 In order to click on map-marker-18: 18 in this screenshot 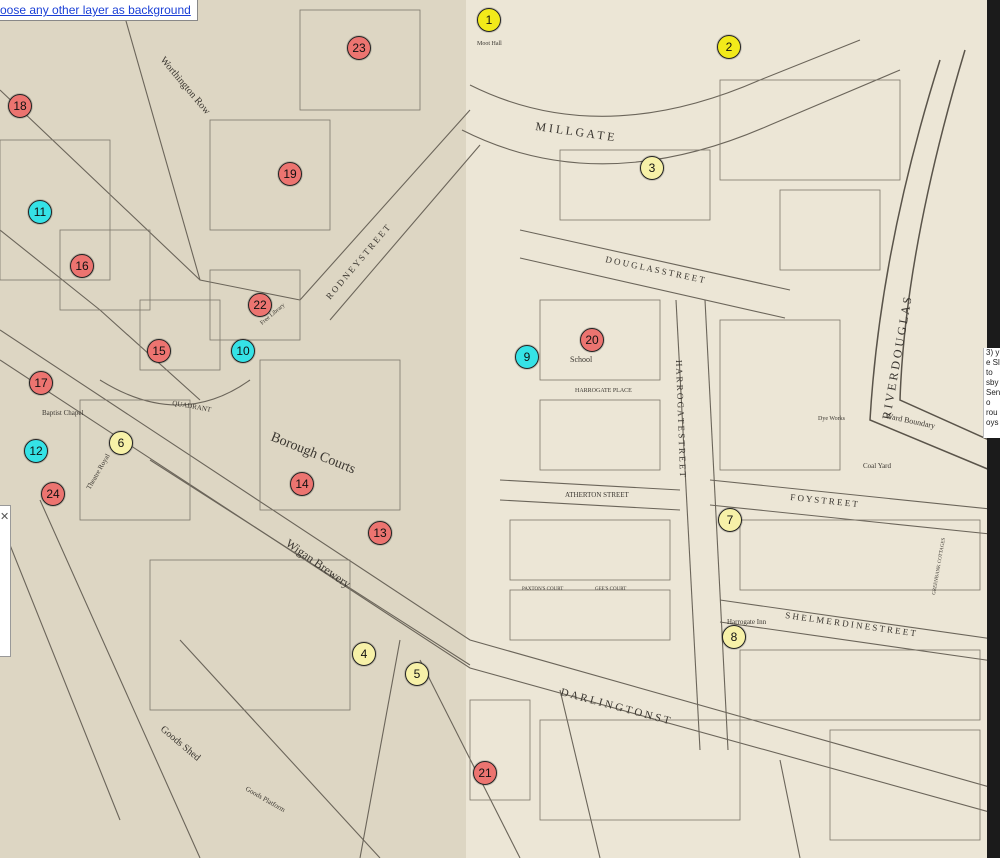, I will do `click(20, 106)`.